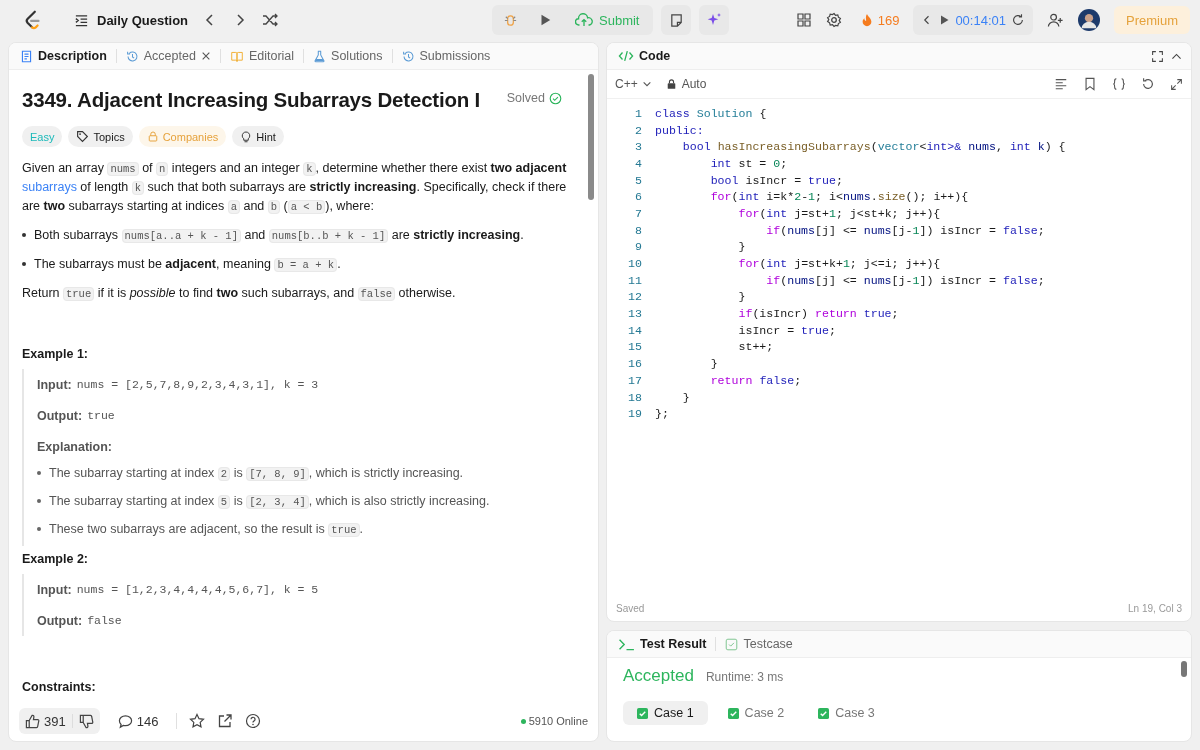 The width and height of the screenshot is (1200, 750). I want to click on io-value: nums = [2,5,7,8,9,2,3,4,3,1], k = 3, so click(197, 384).